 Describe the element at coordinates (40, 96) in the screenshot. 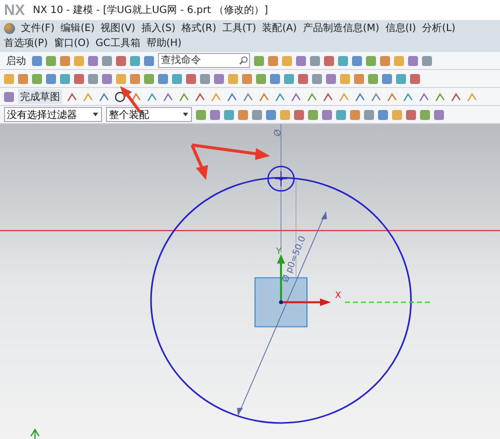

I see `finish-sketch-button: 完成草图` at that location.